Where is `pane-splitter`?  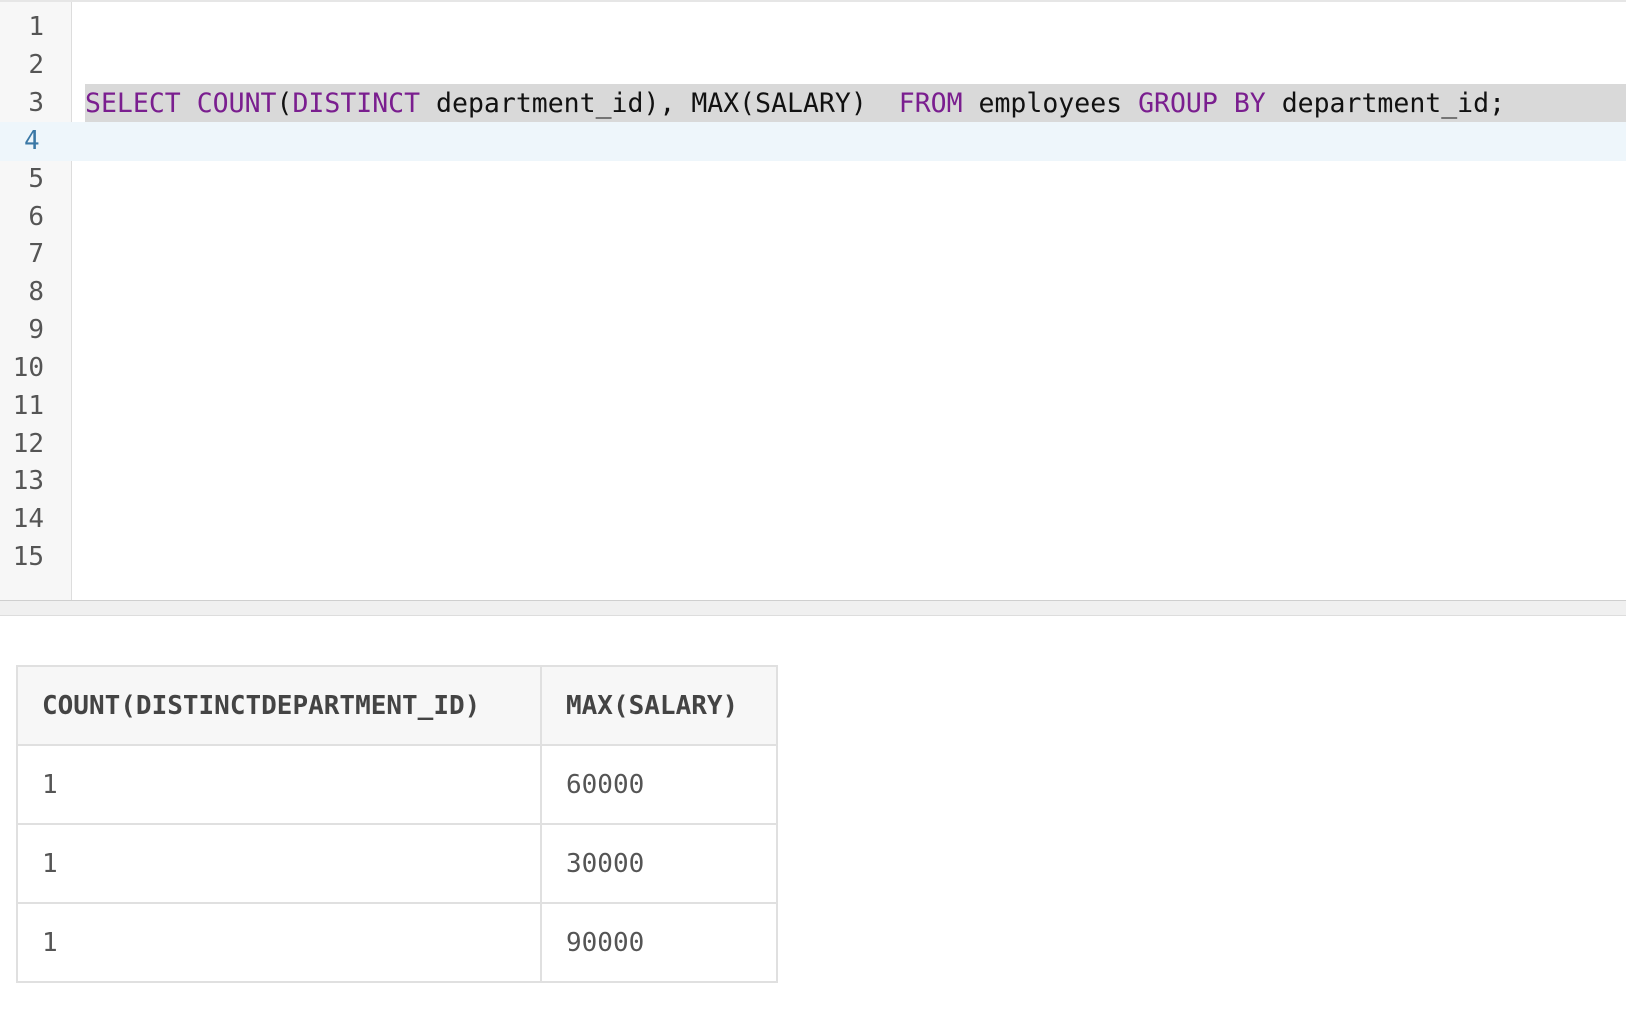 pane-splitter is located at coordinates (813, 608).